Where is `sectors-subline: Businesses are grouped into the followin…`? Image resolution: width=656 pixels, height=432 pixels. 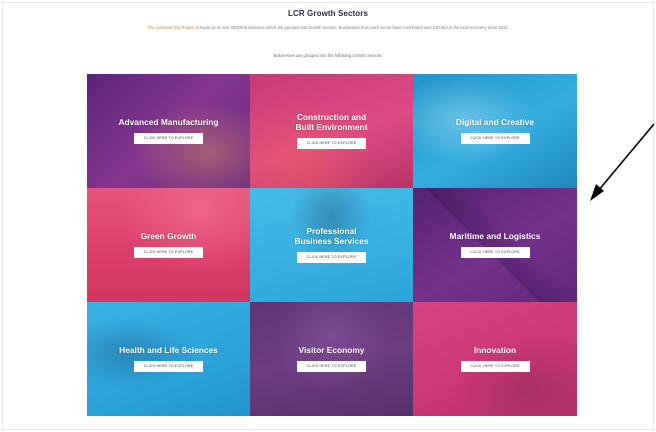
sectors-subline: Businesses are grouped into the followin… is located at coordinates (328, 55).